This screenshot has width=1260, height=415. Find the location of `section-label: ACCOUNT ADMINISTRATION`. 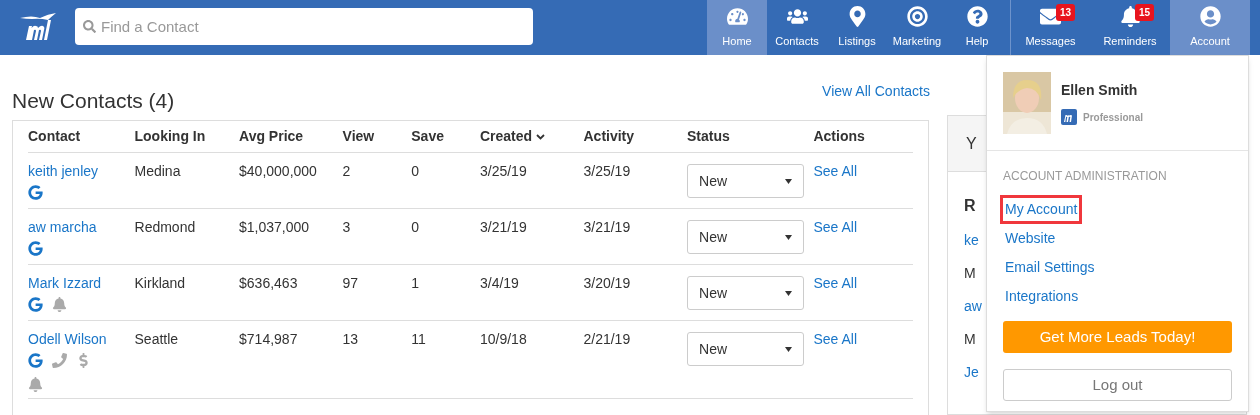

section-label: ACCOUNT ADMINISTRATION is located at coordinates (1085, 176).